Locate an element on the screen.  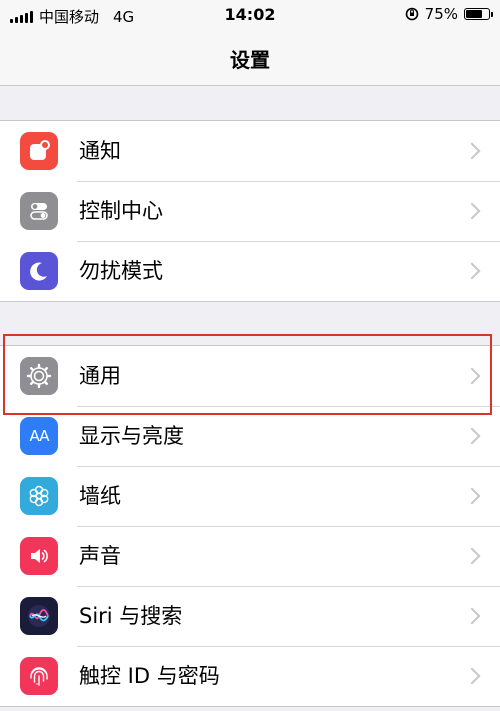
settings-row-control-center: 控制中心 is located at coordinates (250, 211).